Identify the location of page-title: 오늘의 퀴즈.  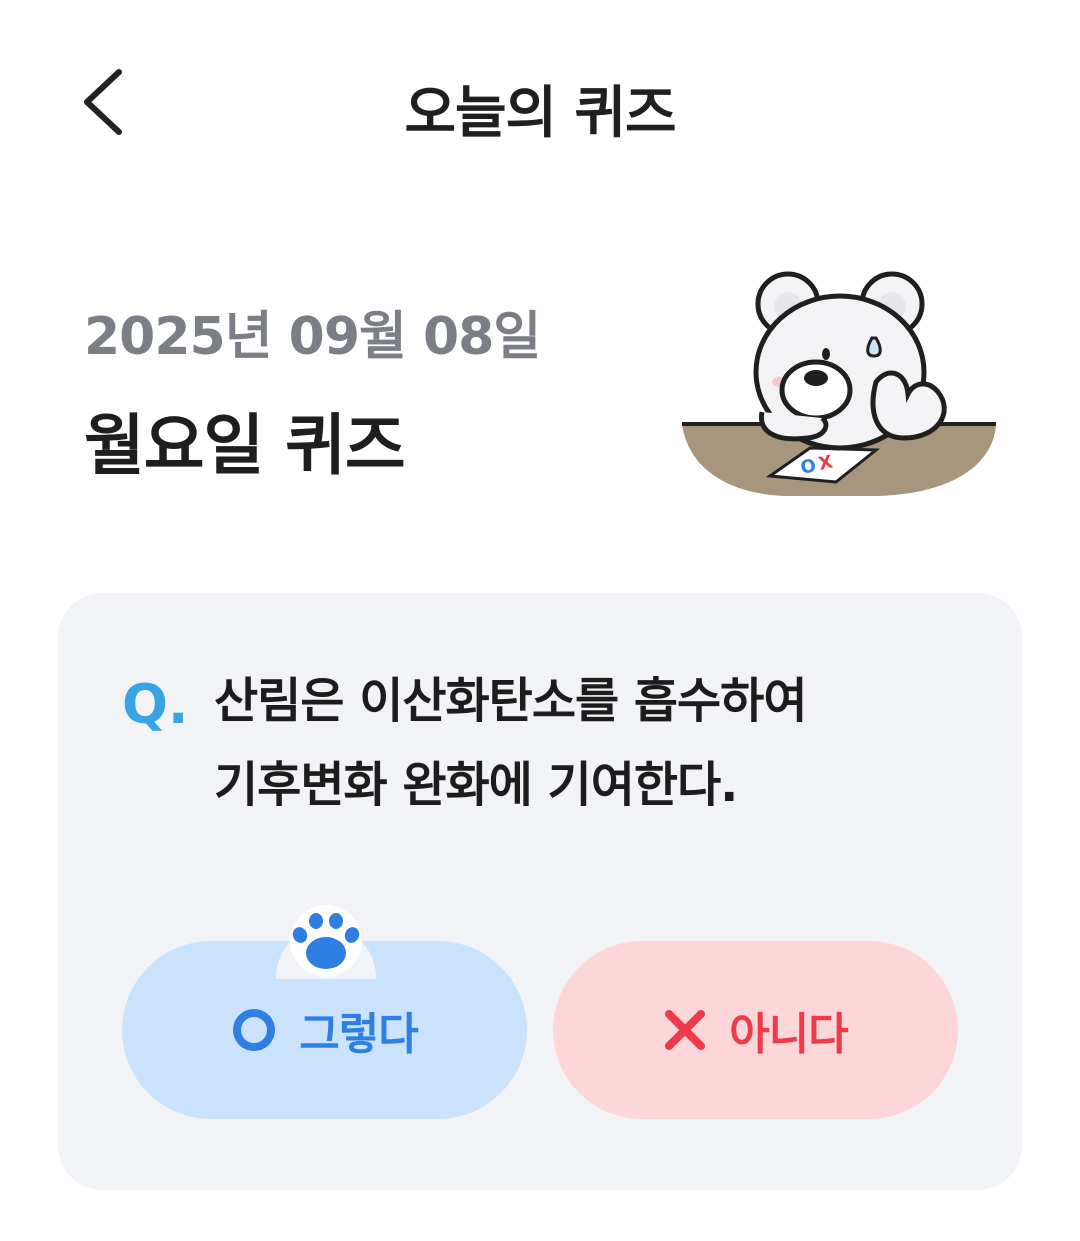
(540, 113).